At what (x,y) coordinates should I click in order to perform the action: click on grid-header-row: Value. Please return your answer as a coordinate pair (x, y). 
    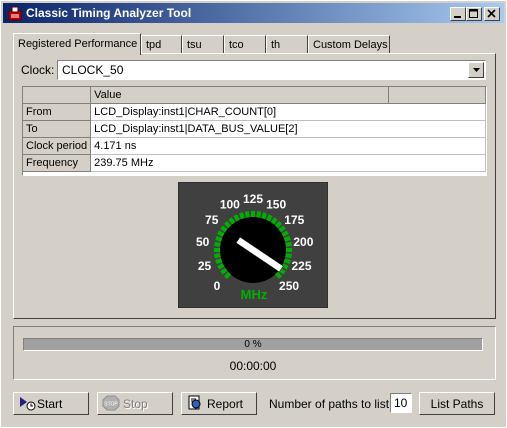
    Looking at the image, I should click on (254, 95).